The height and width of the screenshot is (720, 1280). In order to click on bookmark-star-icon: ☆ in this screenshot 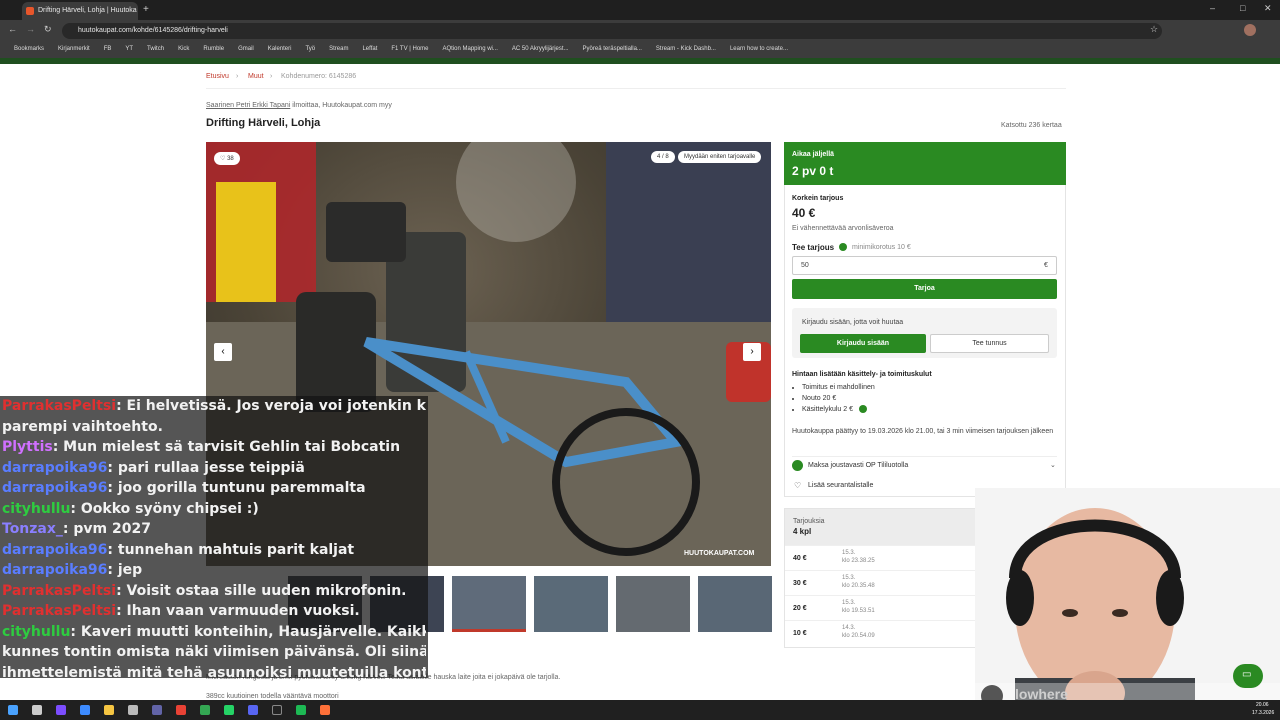, I will do `click(1154, 29)`.